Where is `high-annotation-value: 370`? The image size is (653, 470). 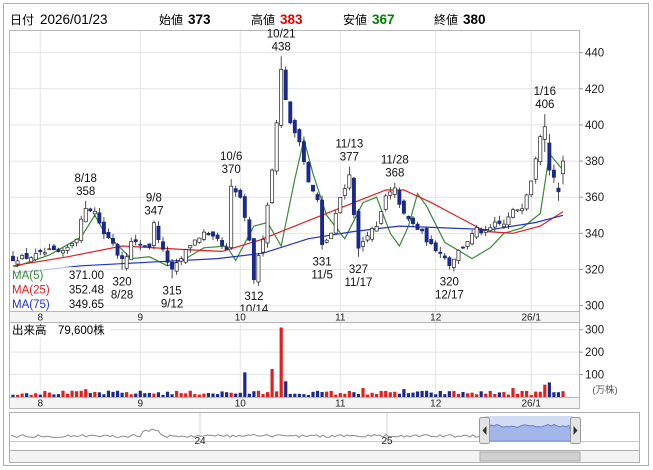
high-annotation-value: 370 is located at coordinates (231, 170).